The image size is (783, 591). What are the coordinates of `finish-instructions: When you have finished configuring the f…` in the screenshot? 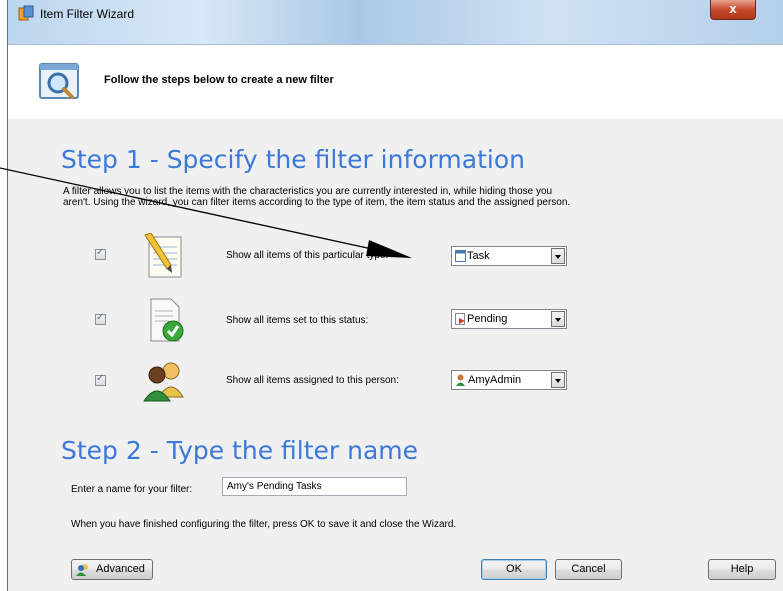 It's located at (264, 524).